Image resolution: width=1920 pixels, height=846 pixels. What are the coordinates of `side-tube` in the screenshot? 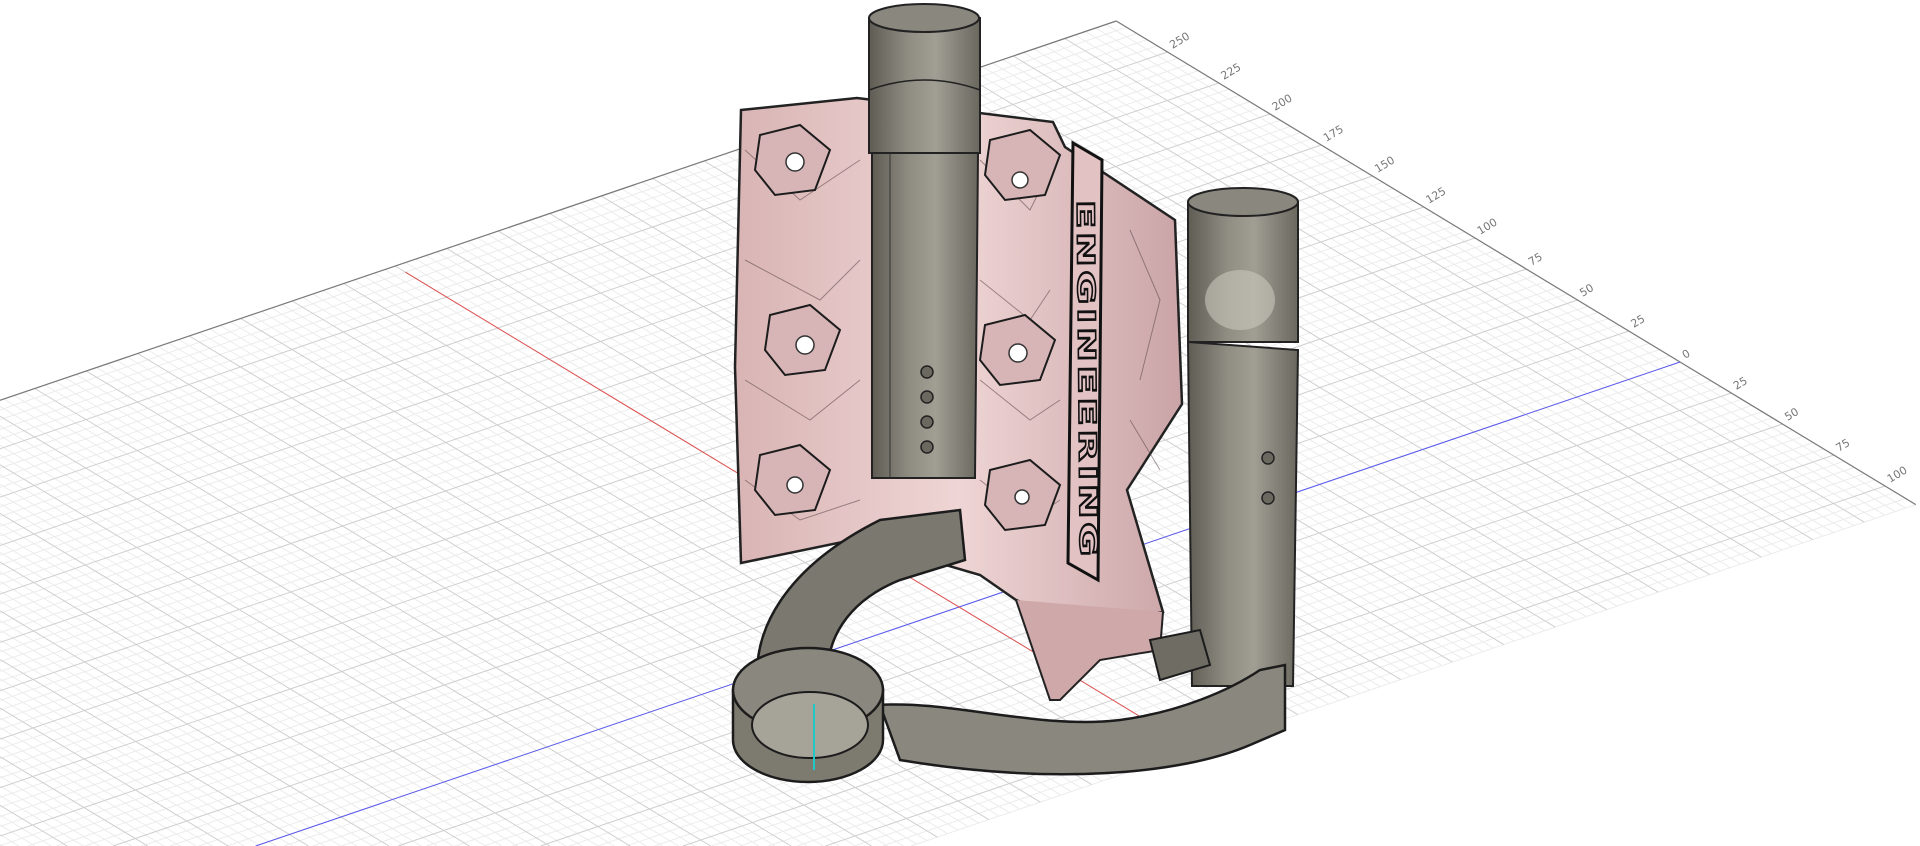 It's located at (1243, 437).